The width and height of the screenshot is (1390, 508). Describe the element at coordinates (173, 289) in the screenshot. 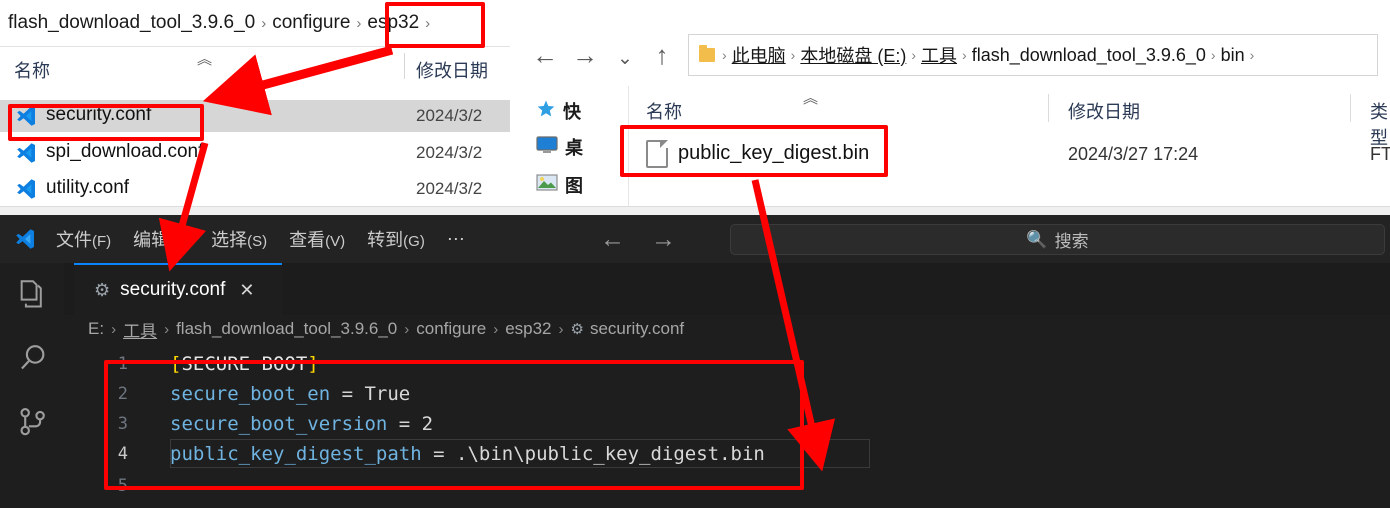

I see `tab-label: security.conf` at that location.